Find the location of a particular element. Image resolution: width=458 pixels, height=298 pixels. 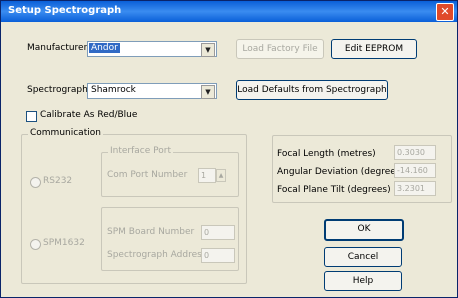

calibrate-label: Calibrate As Red/Blue is located at coordinates (89, 115).